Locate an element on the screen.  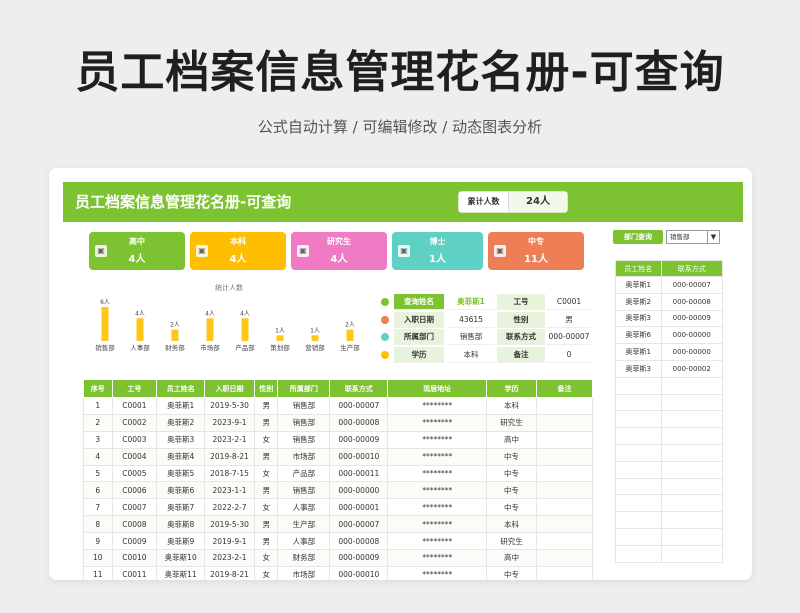
table-cell: C0006 is located at coordinates (134, 490).